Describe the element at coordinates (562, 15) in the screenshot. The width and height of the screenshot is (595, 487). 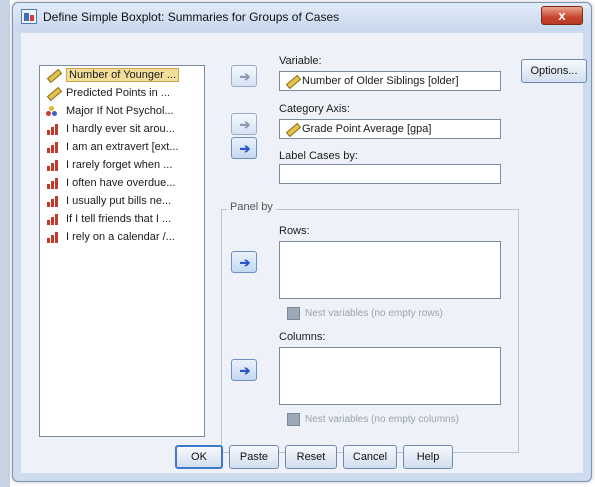
I see `close-button: x` at that location.